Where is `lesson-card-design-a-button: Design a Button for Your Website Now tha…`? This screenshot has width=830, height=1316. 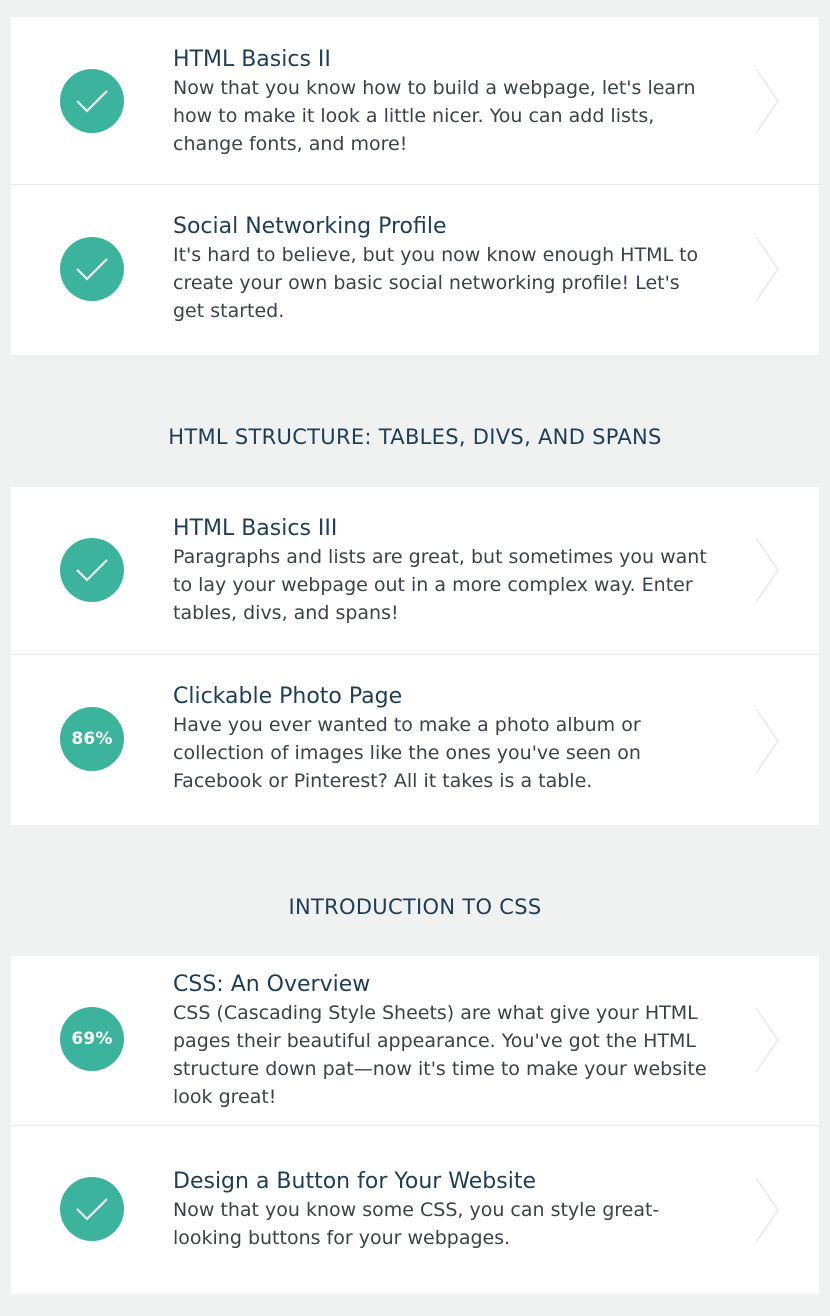
lesson-card-design-a-button: Design a Button for Your Website Now tha… is located at coordinates (415, 1210).